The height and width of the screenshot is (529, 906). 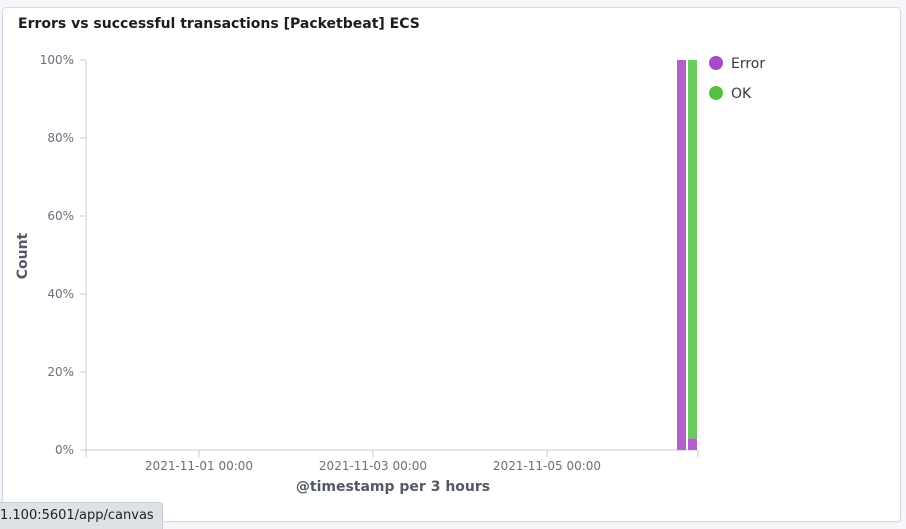 What do you see at coordinates (741, 94) in the screenshot?
I see `legend-label-ok: OK` at bounding box center [741, 94].